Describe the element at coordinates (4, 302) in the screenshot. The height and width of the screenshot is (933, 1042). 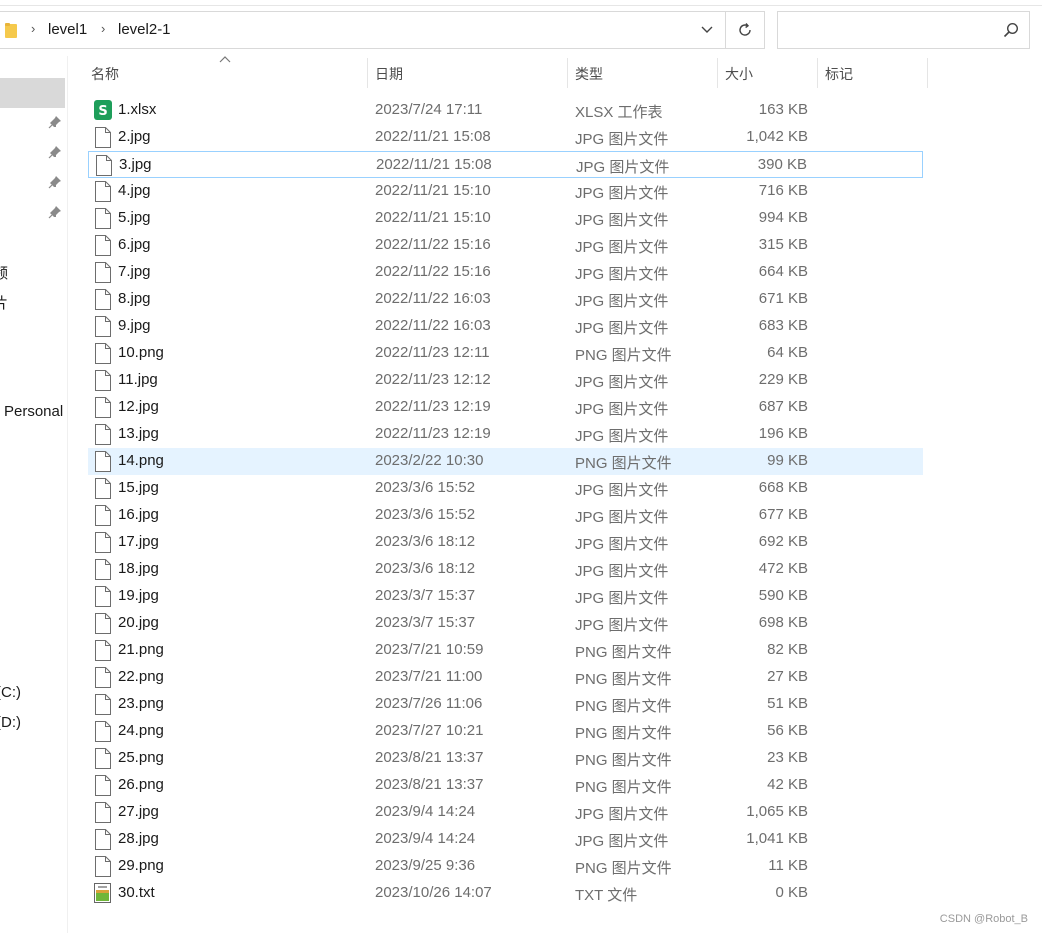
I see `nav-item-pictures: 片` at that location.